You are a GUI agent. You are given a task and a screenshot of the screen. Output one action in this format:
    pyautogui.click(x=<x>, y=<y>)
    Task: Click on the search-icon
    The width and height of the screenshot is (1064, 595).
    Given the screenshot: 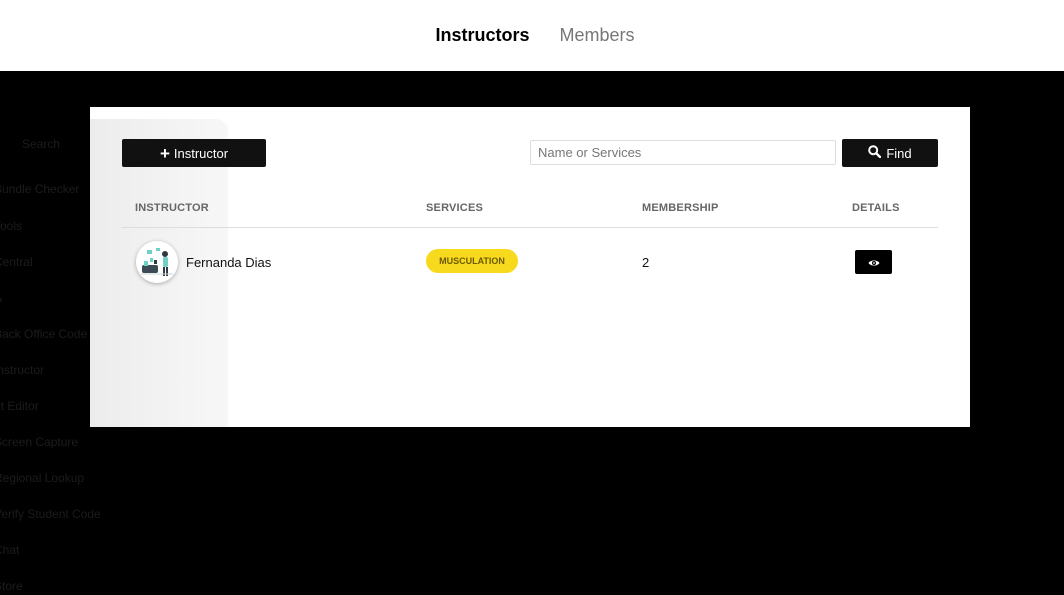 What is the action you would take?
    pyautogui.click(x=875, y=153)
    